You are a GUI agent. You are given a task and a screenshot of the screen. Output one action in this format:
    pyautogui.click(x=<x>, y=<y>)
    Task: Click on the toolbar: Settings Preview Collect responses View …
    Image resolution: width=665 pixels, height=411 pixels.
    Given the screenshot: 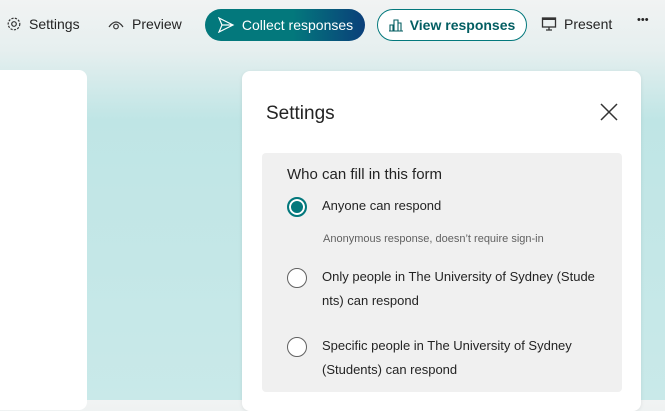 What is the action you would take?
    pyautogui.click(x=332, y=25)
    